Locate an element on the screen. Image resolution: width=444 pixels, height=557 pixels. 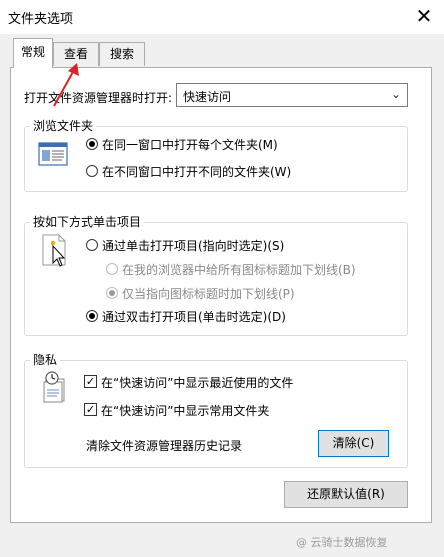
radio-different-window-label: 在不同窗口中打开不同的文件夹(W) is located at coordinates (196, 171).